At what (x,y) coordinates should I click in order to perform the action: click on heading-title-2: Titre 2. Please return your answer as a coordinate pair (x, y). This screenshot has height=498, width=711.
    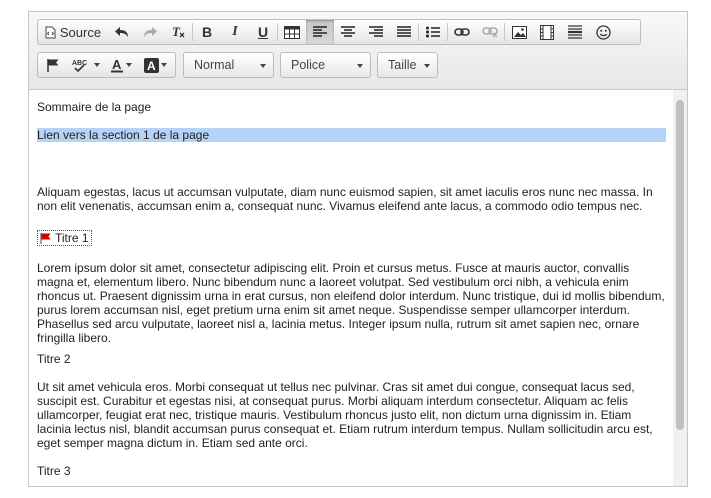
    Looking at the image, I should click on (54, 359).